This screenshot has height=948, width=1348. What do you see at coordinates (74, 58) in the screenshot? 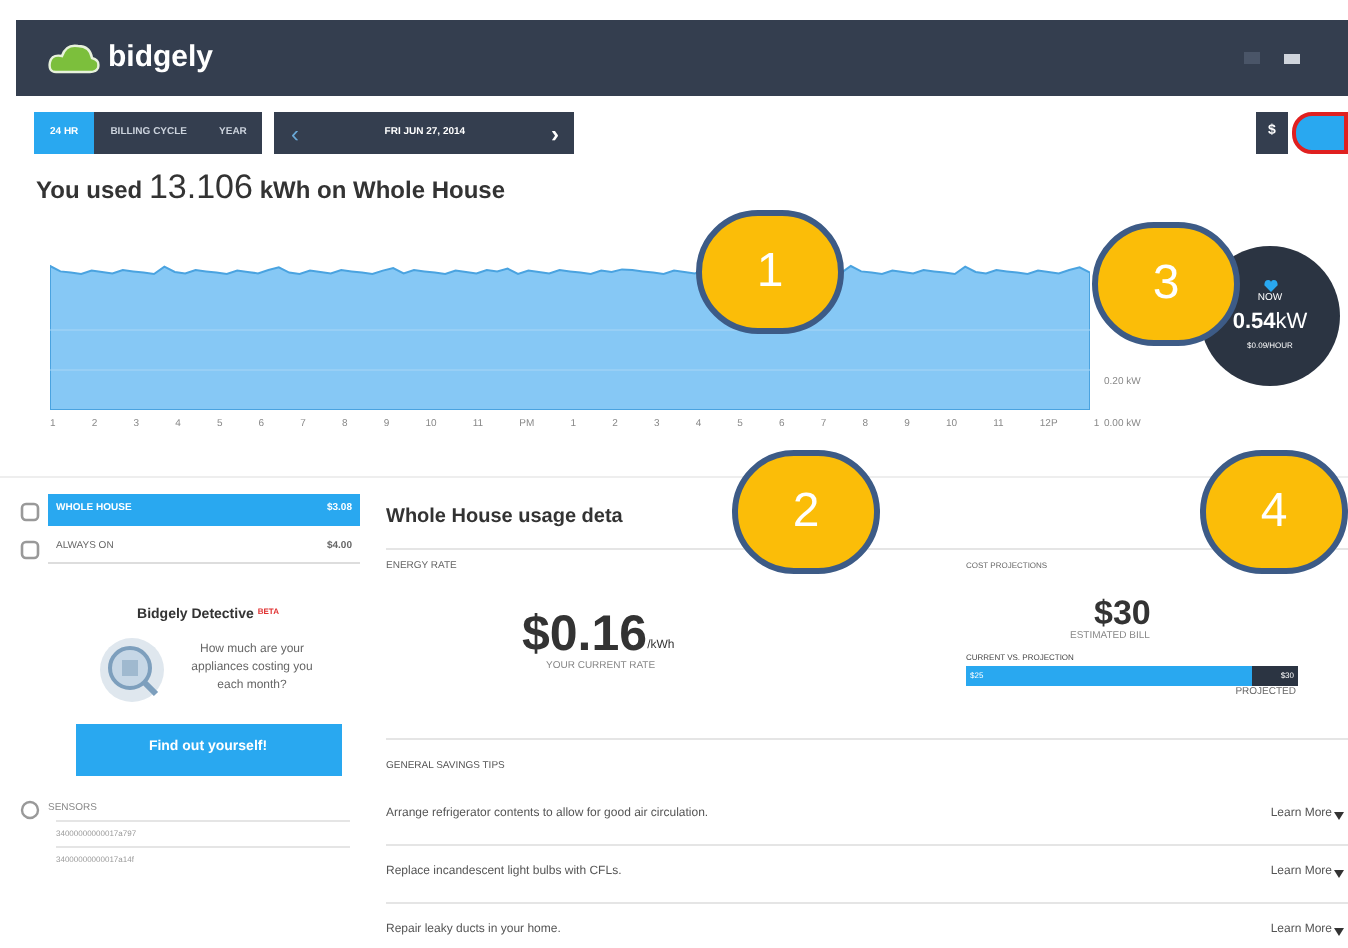
I see `cloud-house-icon` at bounding box center [74, 58].